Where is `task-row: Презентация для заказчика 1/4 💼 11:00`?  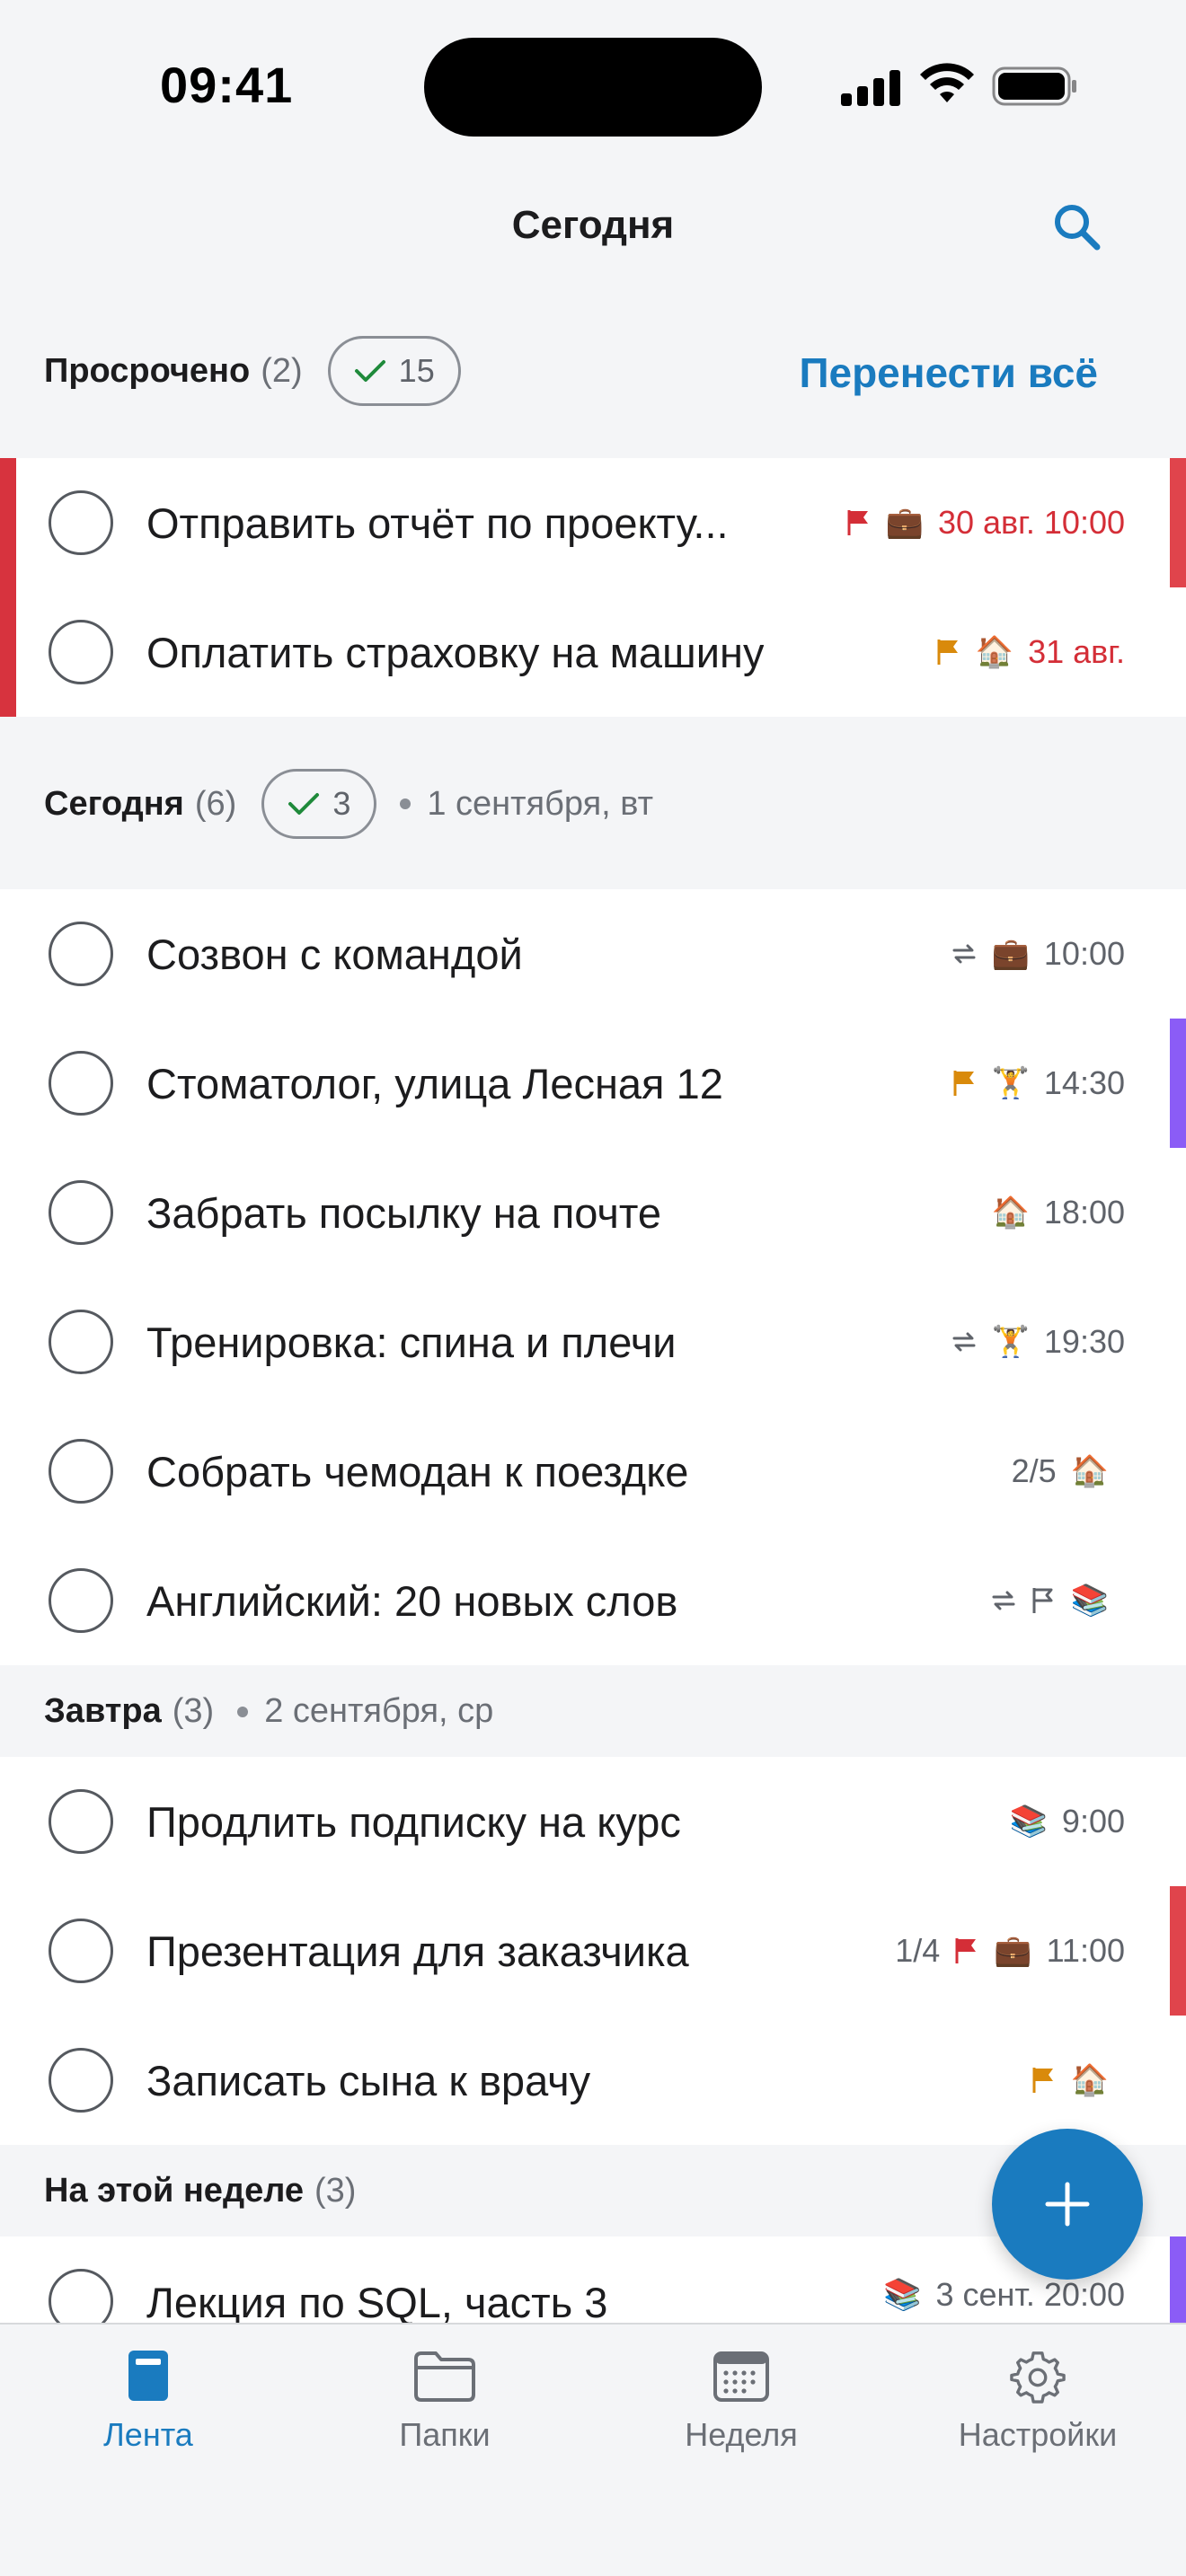
task-row: Презентация для заказчика 1/4 💼 11:00 is located at coordinates (593, 1951).